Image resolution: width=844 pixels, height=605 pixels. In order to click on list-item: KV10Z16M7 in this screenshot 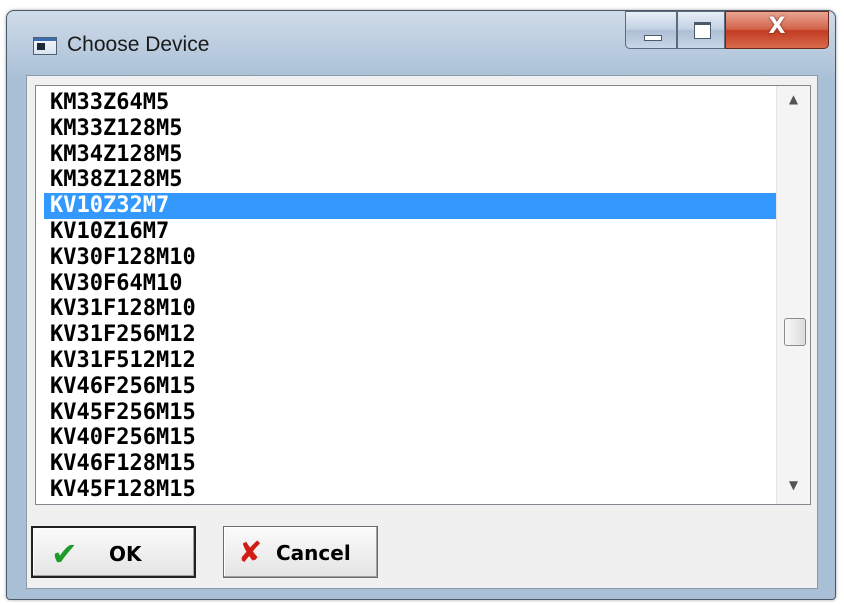, I will do `click(420, 232)`.